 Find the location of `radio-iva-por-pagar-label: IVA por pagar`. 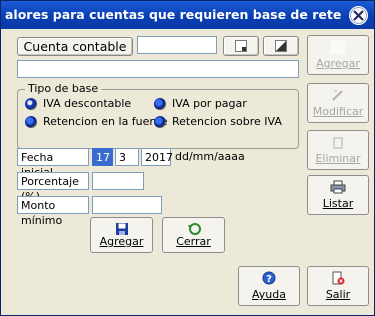

radio-iva-por-pagar-label: IVA por pagar is located at coordinates (209, 103).